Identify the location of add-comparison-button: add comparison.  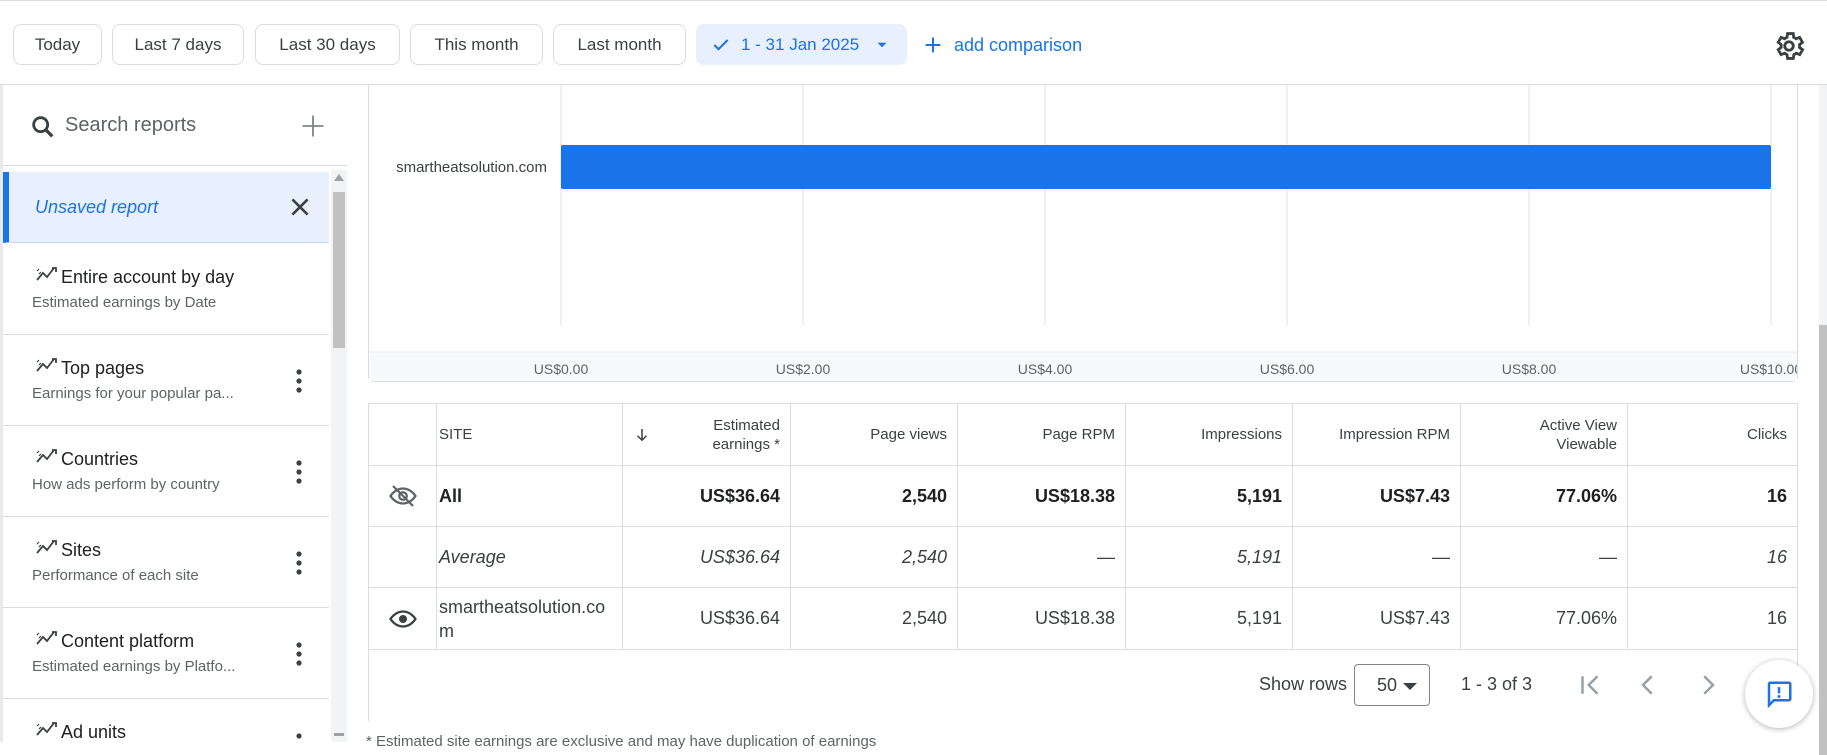
(1002, 45).